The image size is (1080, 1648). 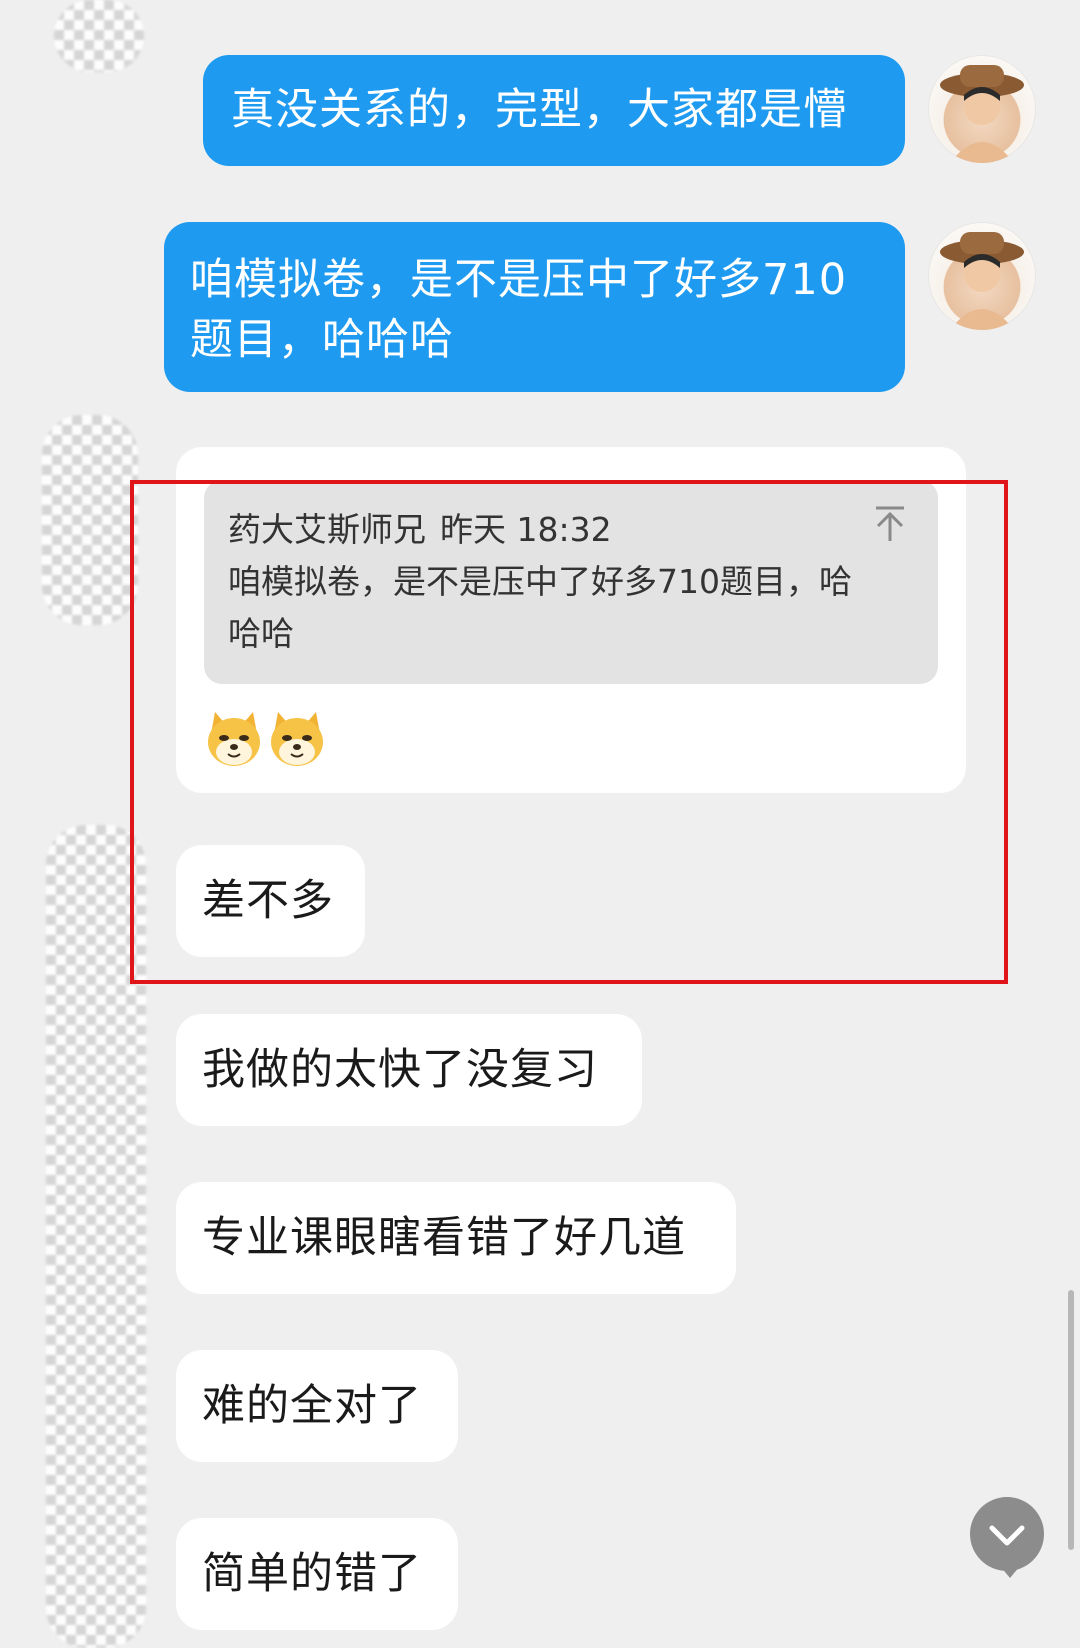 I want to click on incoming-message-bubble: 我做的太快了没复习, so click(x=409, y=1070).